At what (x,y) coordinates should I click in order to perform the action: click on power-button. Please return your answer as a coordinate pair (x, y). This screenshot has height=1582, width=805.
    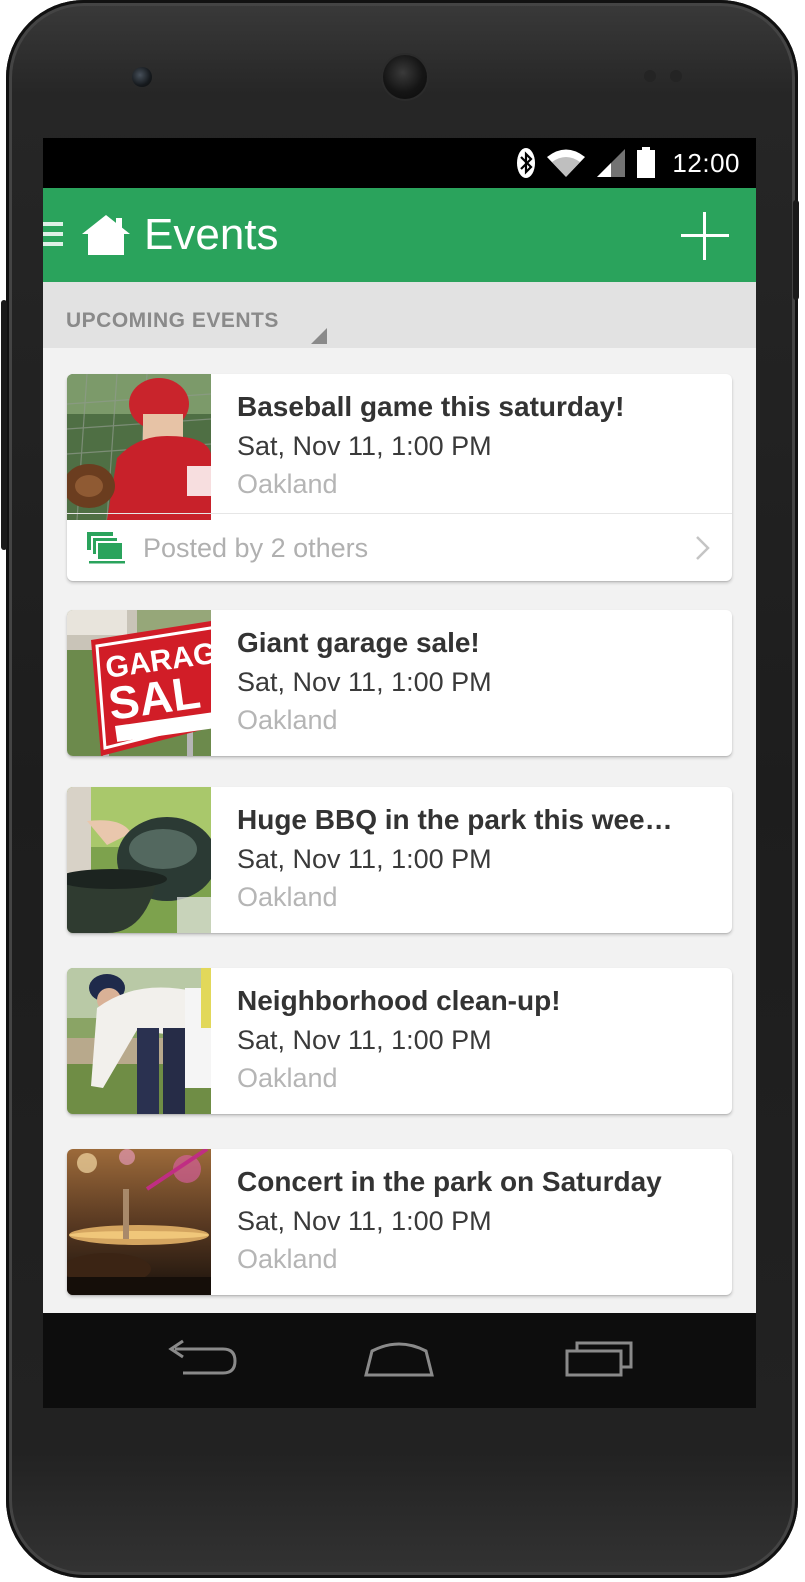
    Looking at the image, I should click on (796, 250).